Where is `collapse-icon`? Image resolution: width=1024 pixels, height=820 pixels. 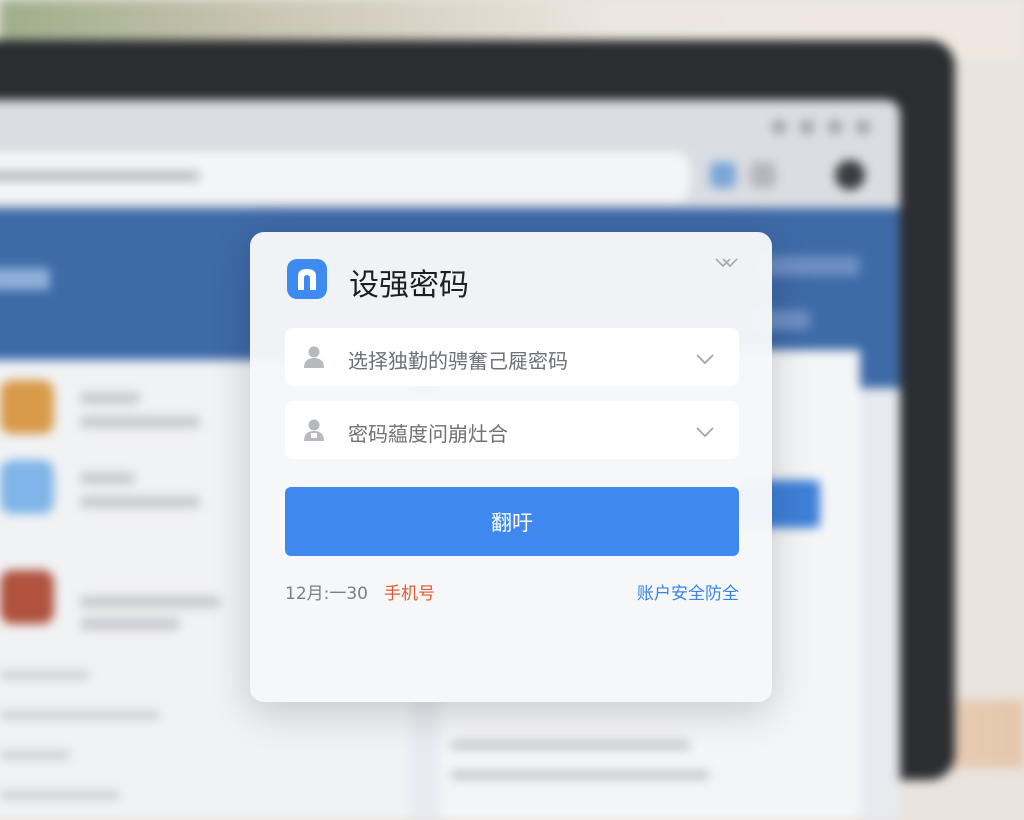
collapse-icon is located at coordinates (729, 266).